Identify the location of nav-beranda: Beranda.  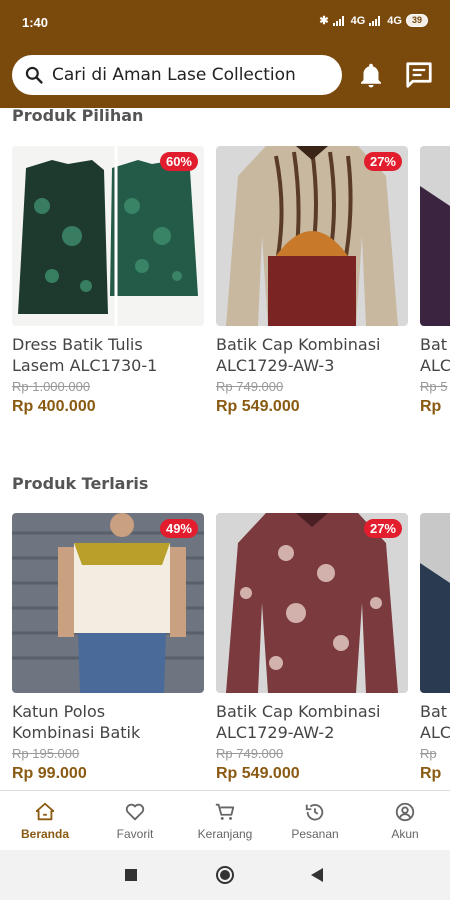
(45, 821).